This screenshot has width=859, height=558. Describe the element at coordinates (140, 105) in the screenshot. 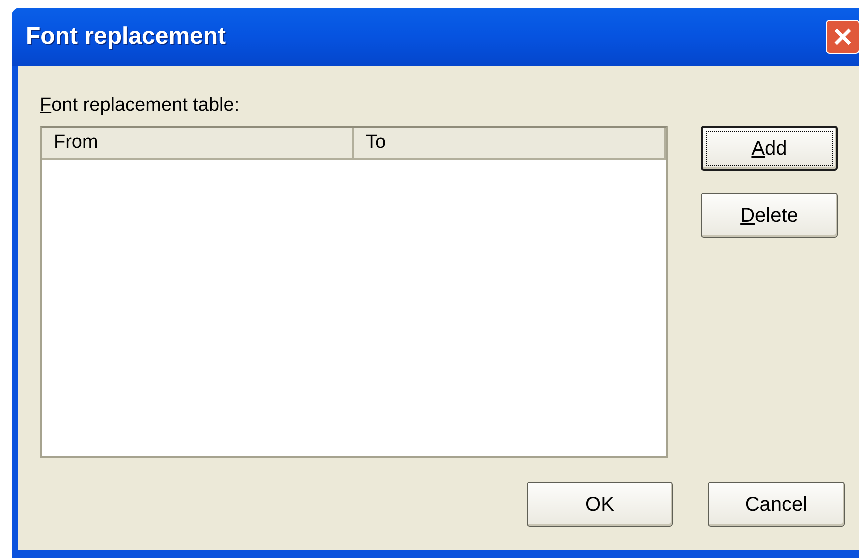

I see `table-label: Font replacement table:` at that location.